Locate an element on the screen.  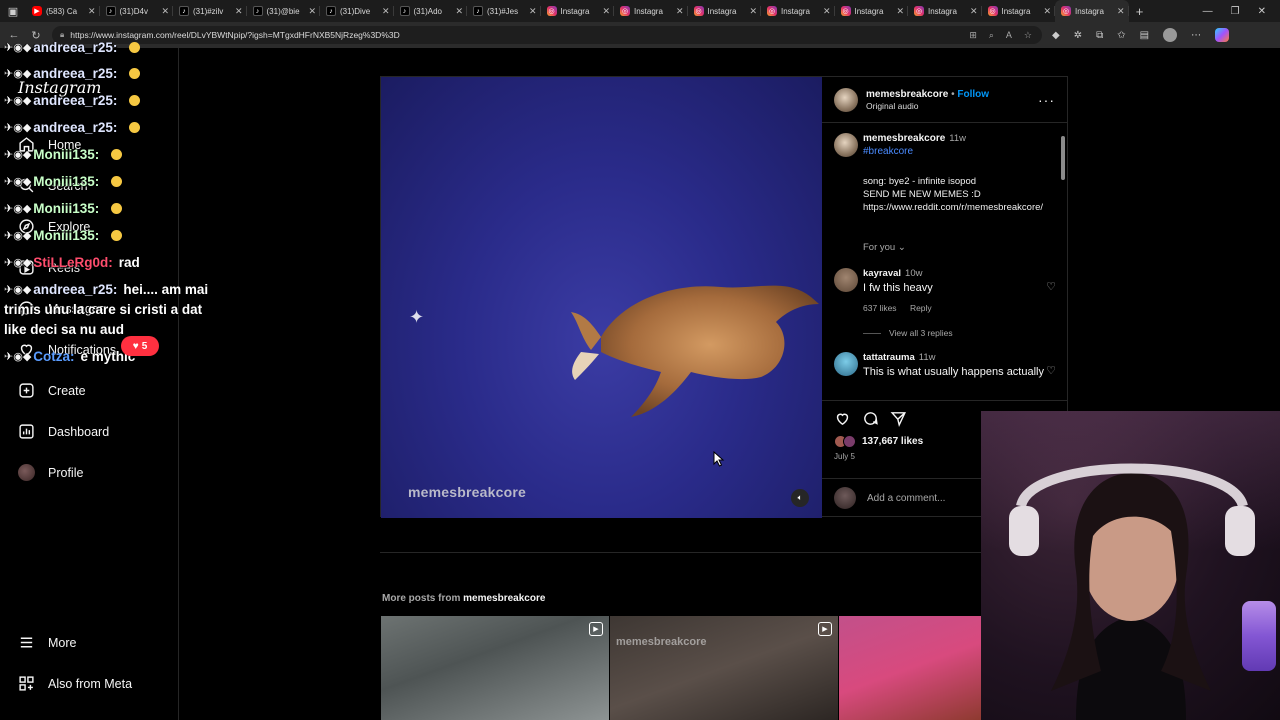
browser-tab: ▶ (583) Ca ✕ is located at coordinates (63, 11).